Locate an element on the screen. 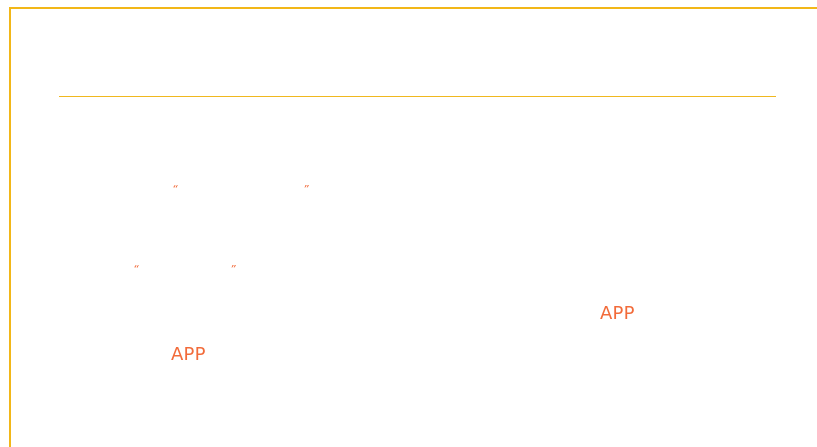  app-label-2: APP is located at coordinates (188, 354).